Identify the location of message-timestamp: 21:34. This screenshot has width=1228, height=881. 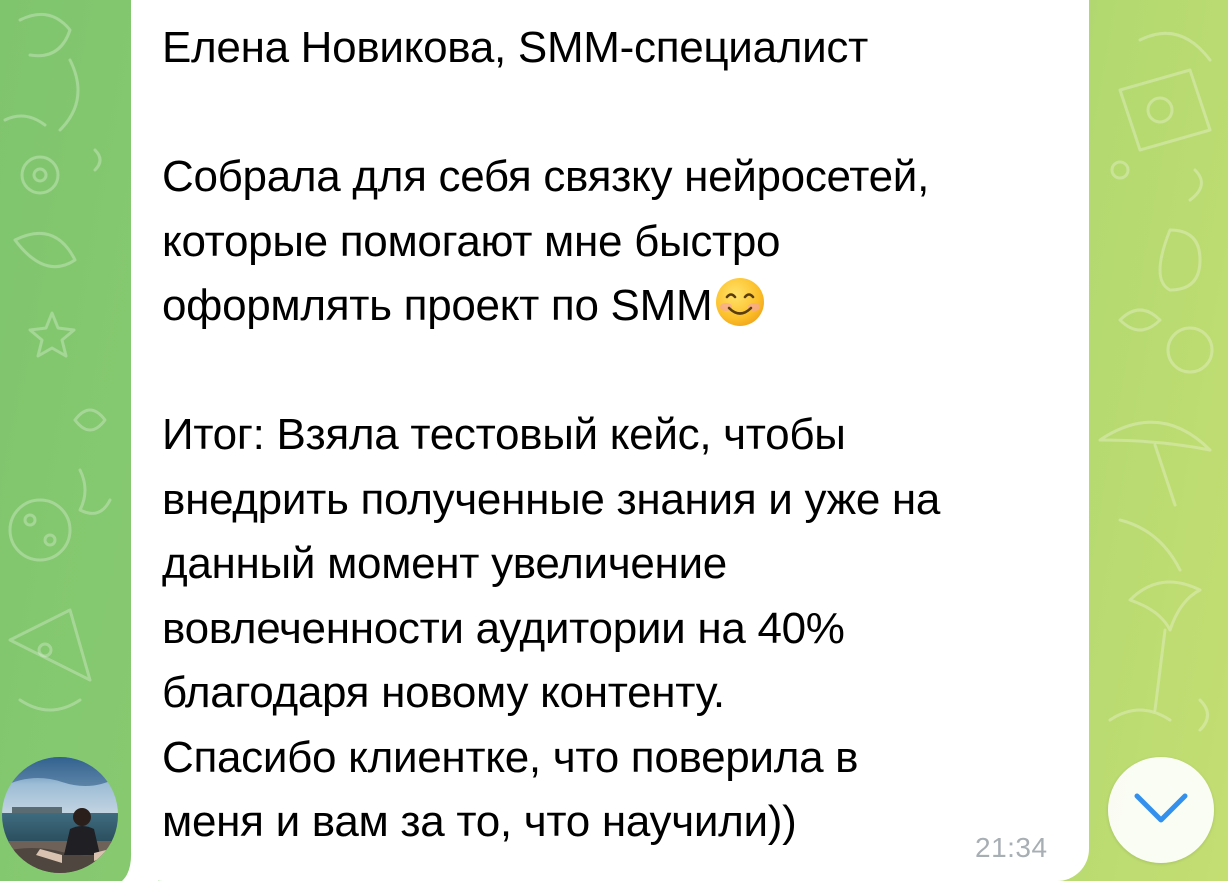
(1011, 847).